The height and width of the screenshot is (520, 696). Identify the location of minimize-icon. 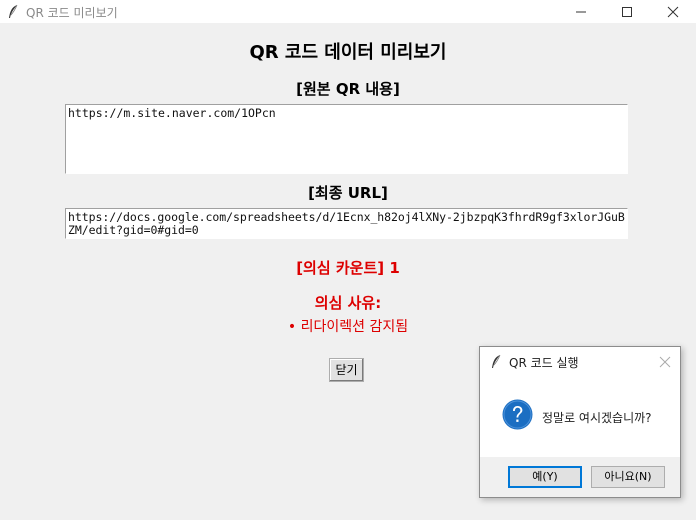
(581, 12).